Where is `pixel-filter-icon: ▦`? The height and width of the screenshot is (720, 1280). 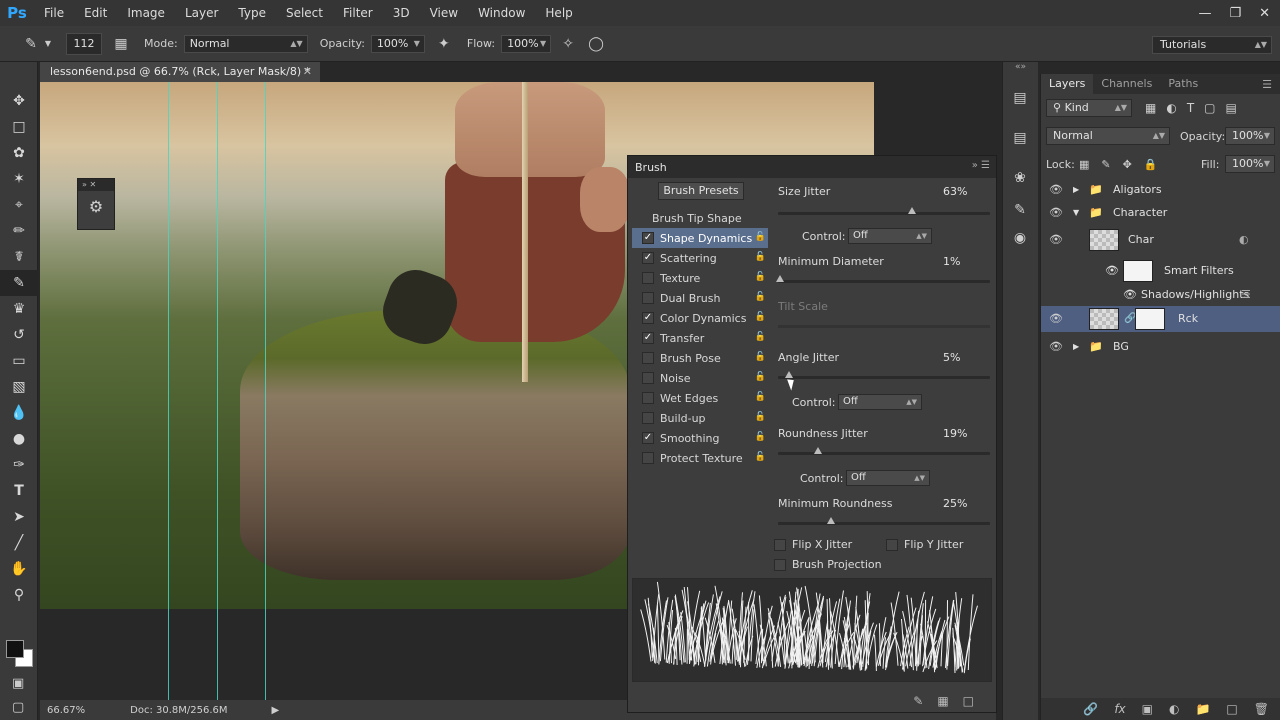 pixel-filter-icon: ▦ is located at coordinates (1150, 108).